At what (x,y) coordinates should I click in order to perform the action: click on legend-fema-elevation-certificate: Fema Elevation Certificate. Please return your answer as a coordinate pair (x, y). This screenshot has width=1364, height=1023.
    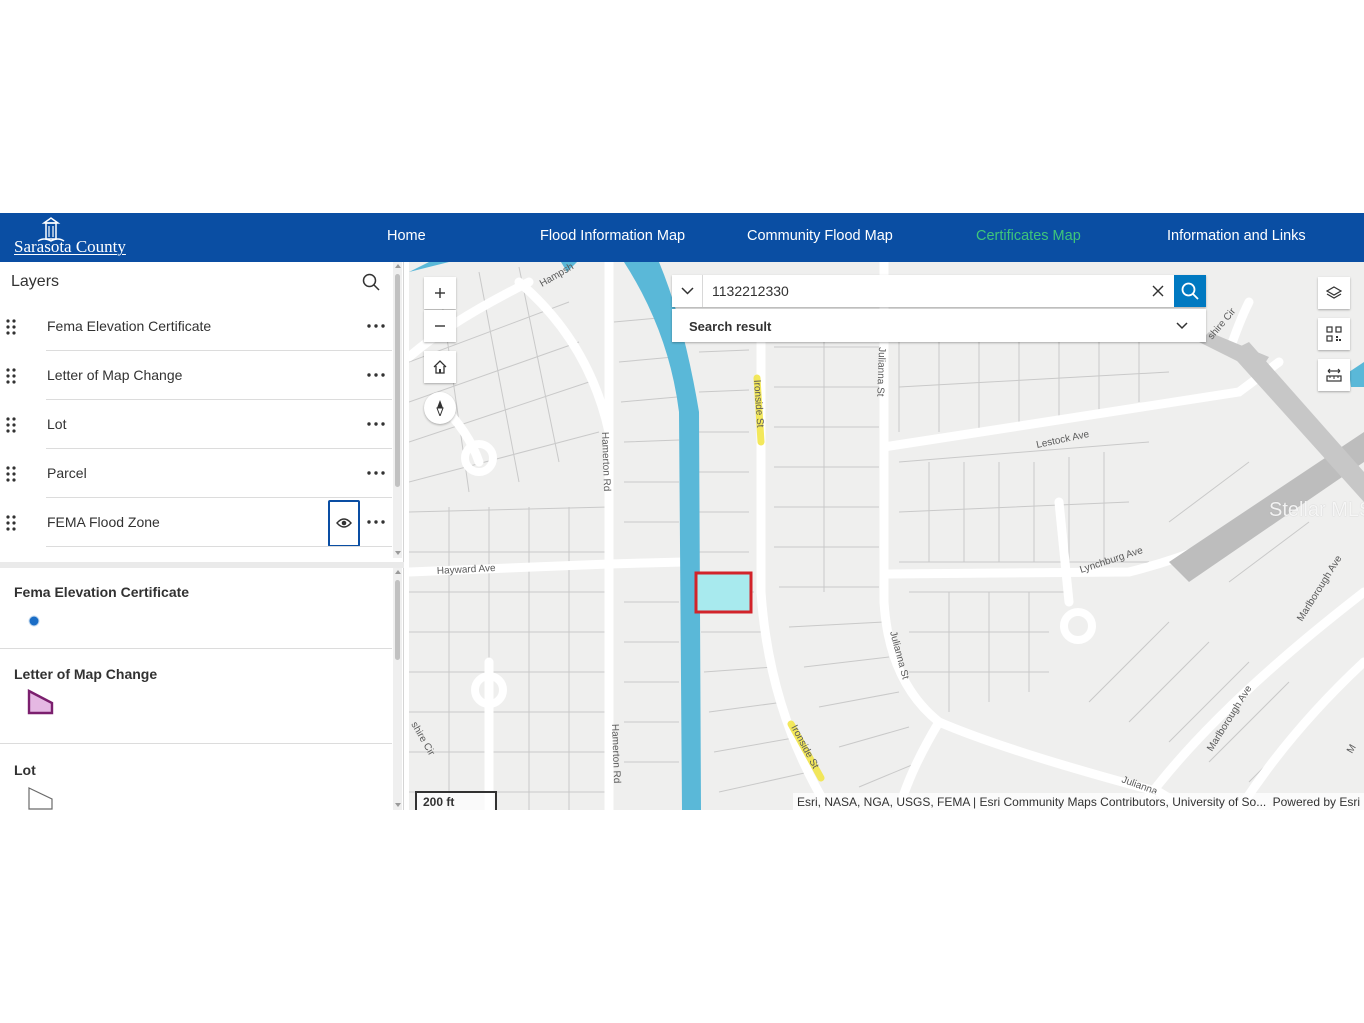
    Looking at the image, I should click on (196, 608).